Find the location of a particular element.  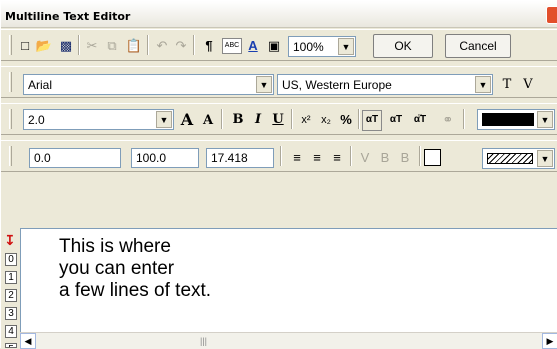

stack-fraction-icon: % is located at coordinates (346, 120).